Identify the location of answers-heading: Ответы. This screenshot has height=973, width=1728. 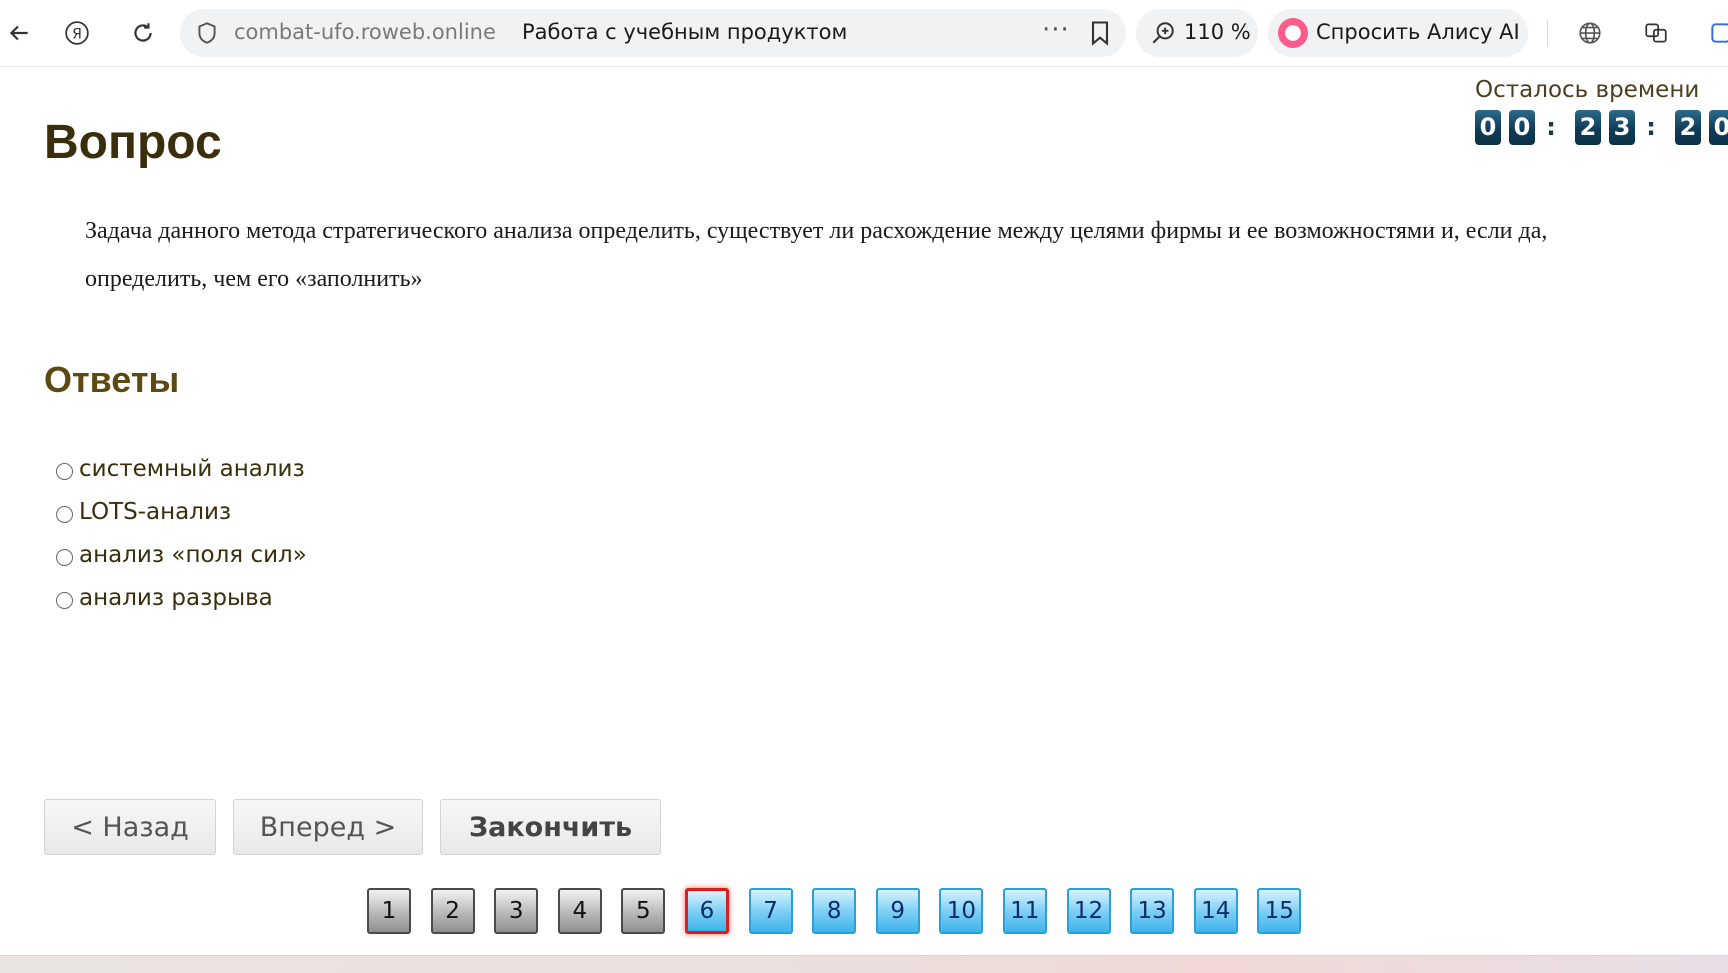
(112, 379).